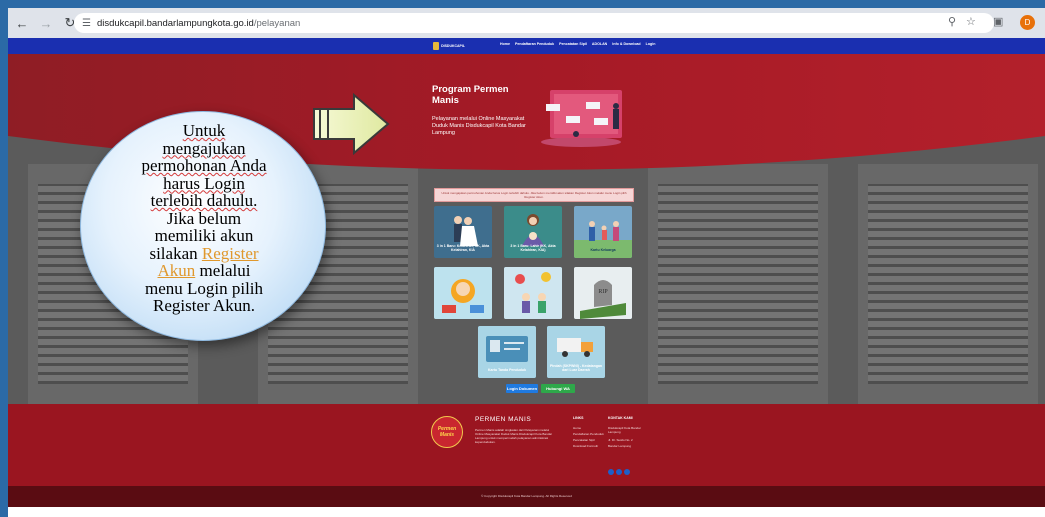 The height and width of the screenshot is (517, 1045). I want to click on service-card-7: Kartu Tanda Penduduk, so click(507, 352).